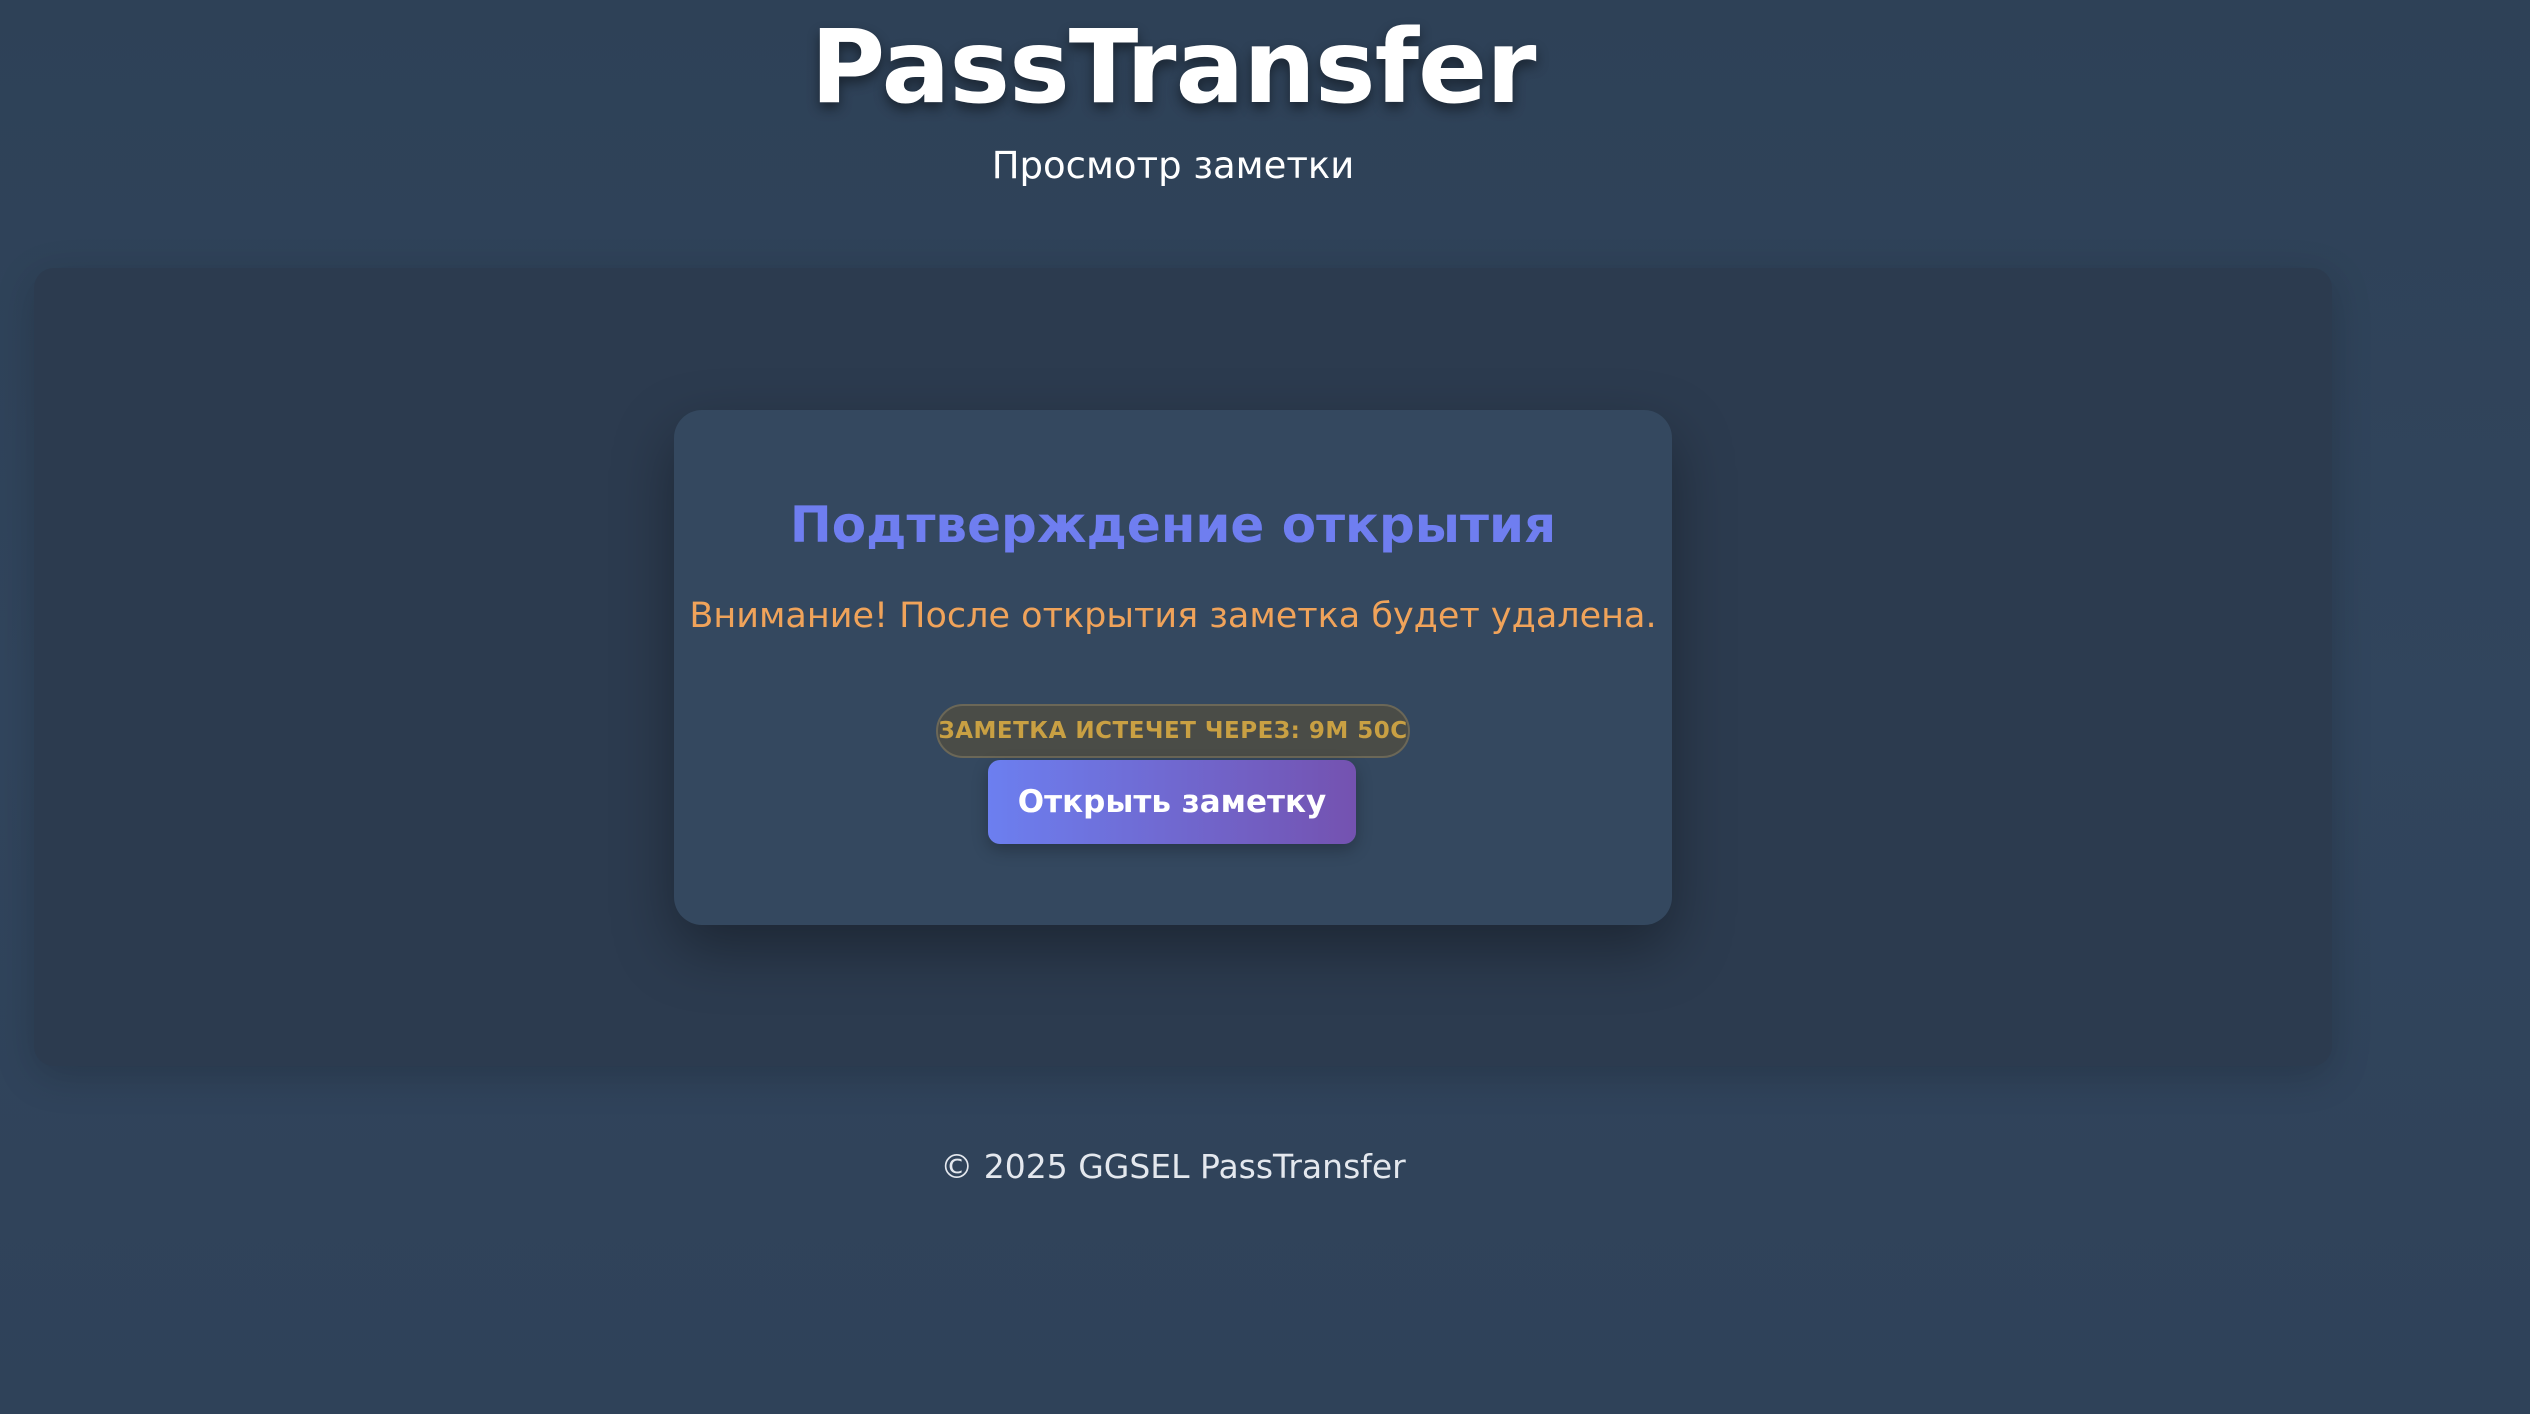 The height and width of the screenshot is (1414, 2530). I want to click on open-note-button: Открыть заметку, so click(1172, 802).